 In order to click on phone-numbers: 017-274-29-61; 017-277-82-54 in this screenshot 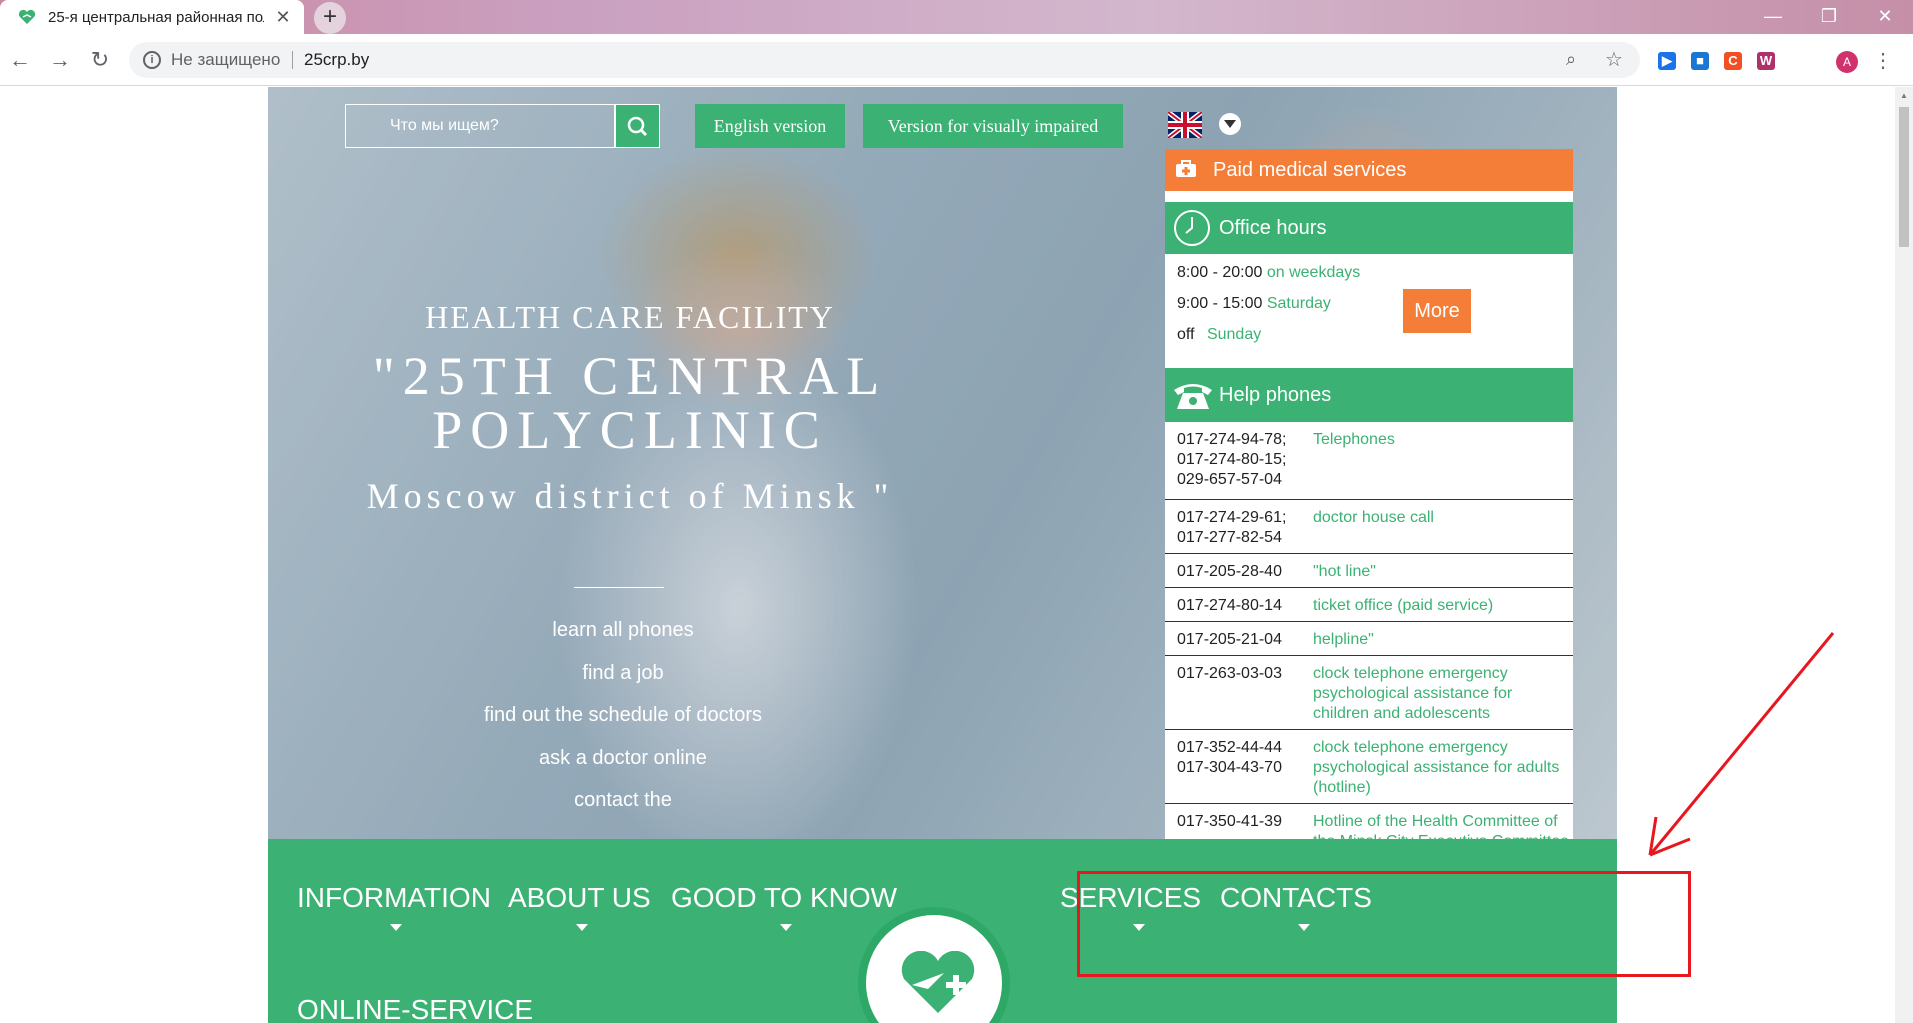, I will do `click(1242, 528)`.